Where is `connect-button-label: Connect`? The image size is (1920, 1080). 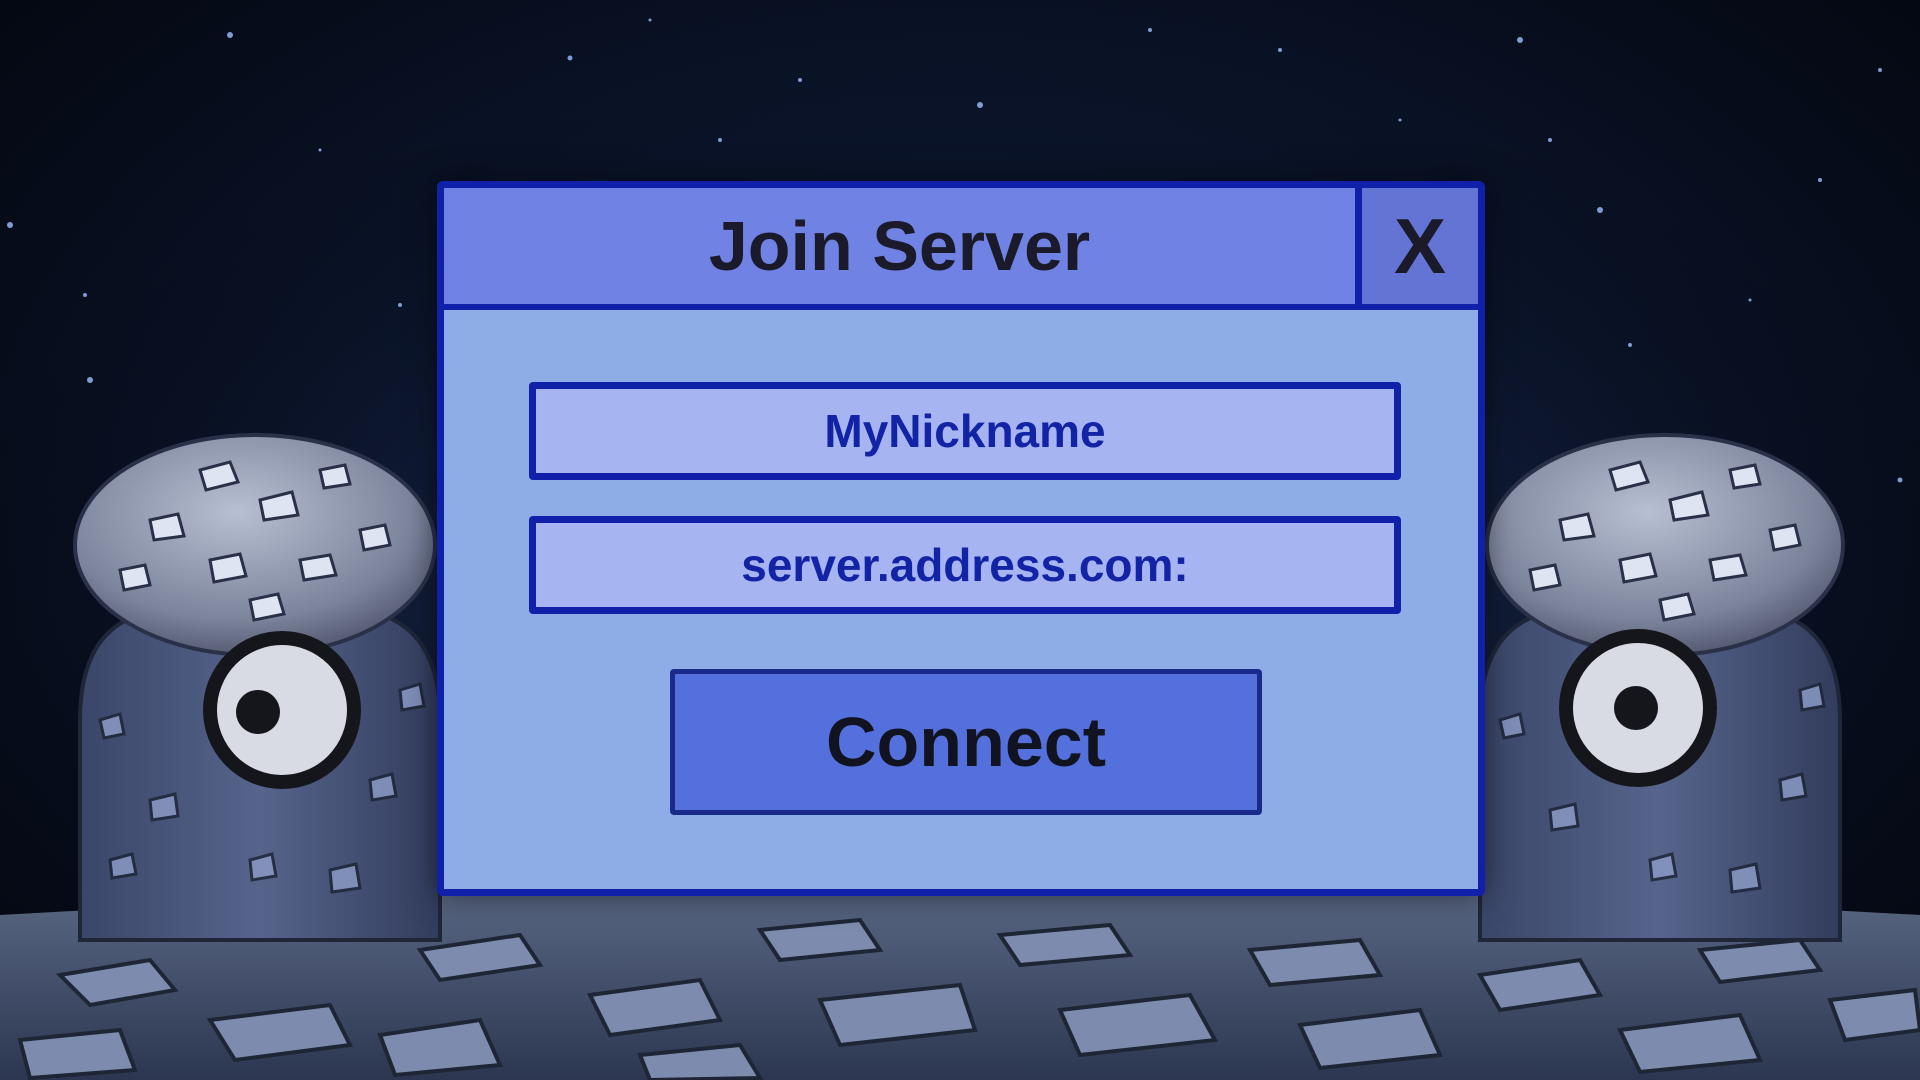
connect-button-label: Connect is located at coordinates (966, 742).